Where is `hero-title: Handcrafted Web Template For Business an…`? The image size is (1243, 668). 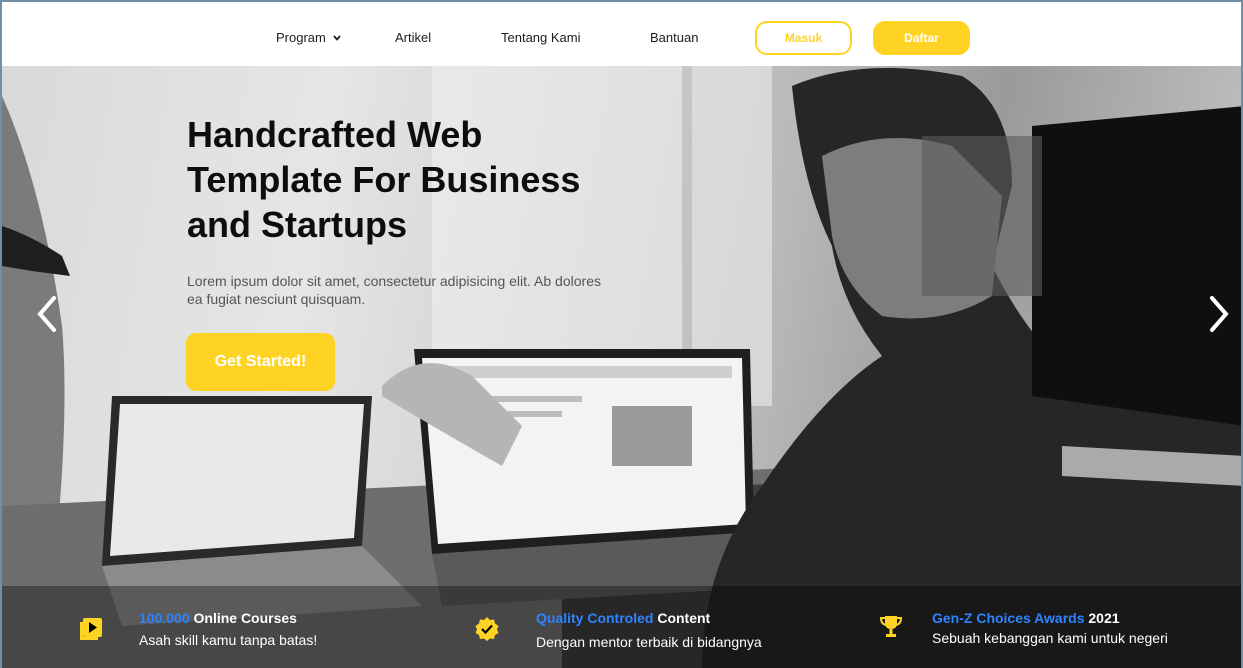 hero-title: Handcrafted Web Template For Business an… is located at coordinates (384, 179).